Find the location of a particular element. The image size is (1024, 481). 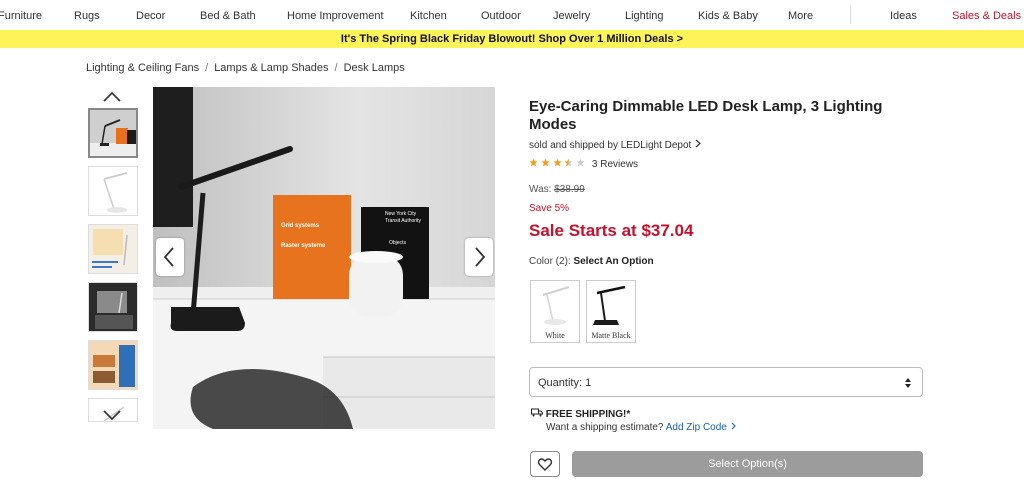

nav-item-jewelry: Jewelry is located at coordinates (571, 16).